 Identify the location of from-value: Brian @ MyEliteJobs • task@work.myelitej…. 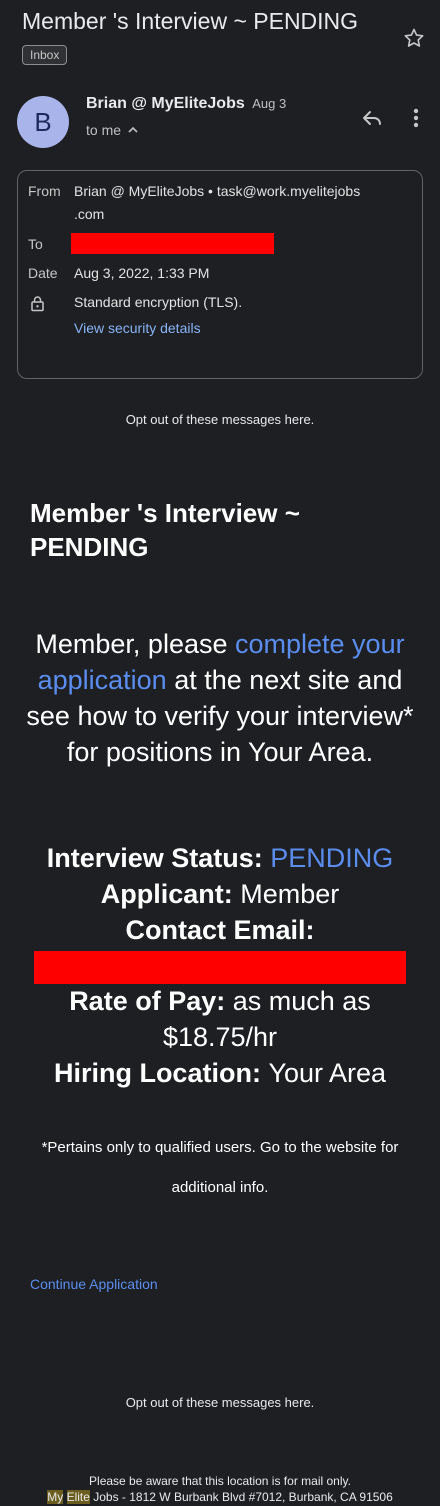
(217, 191).